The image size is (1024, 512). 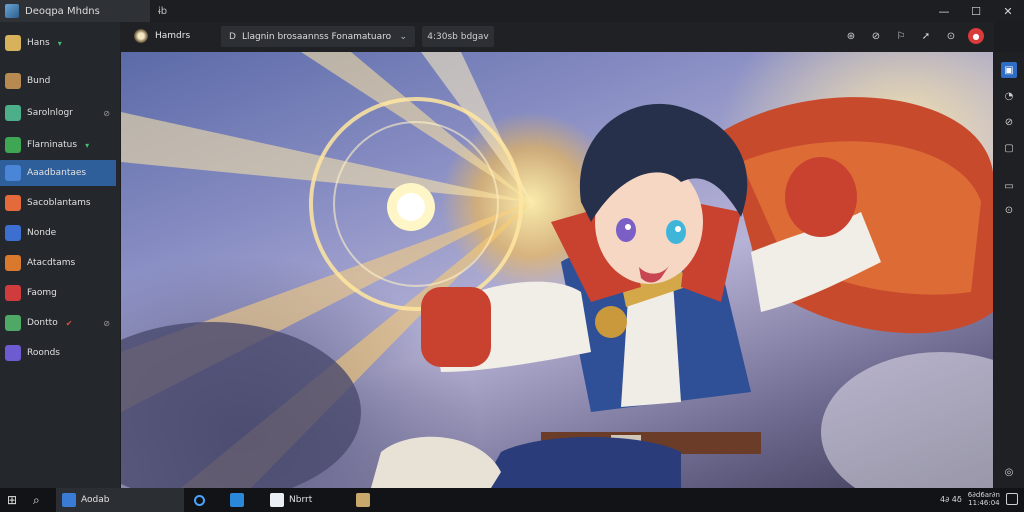 I want to click on circle-icon, so click(x=199, y=500).